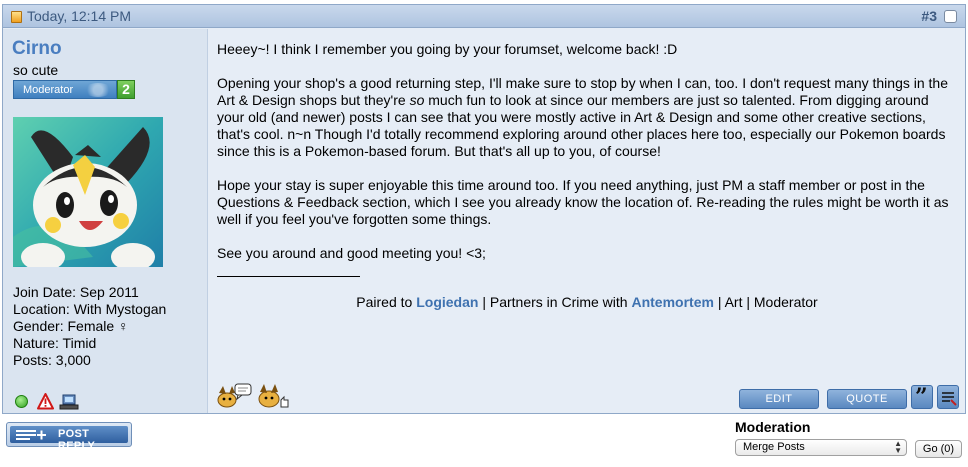  What do you see at coordinates (126, 89) in the screenshot?
I see `rank-count: 2` at bounding box center [126, 89].